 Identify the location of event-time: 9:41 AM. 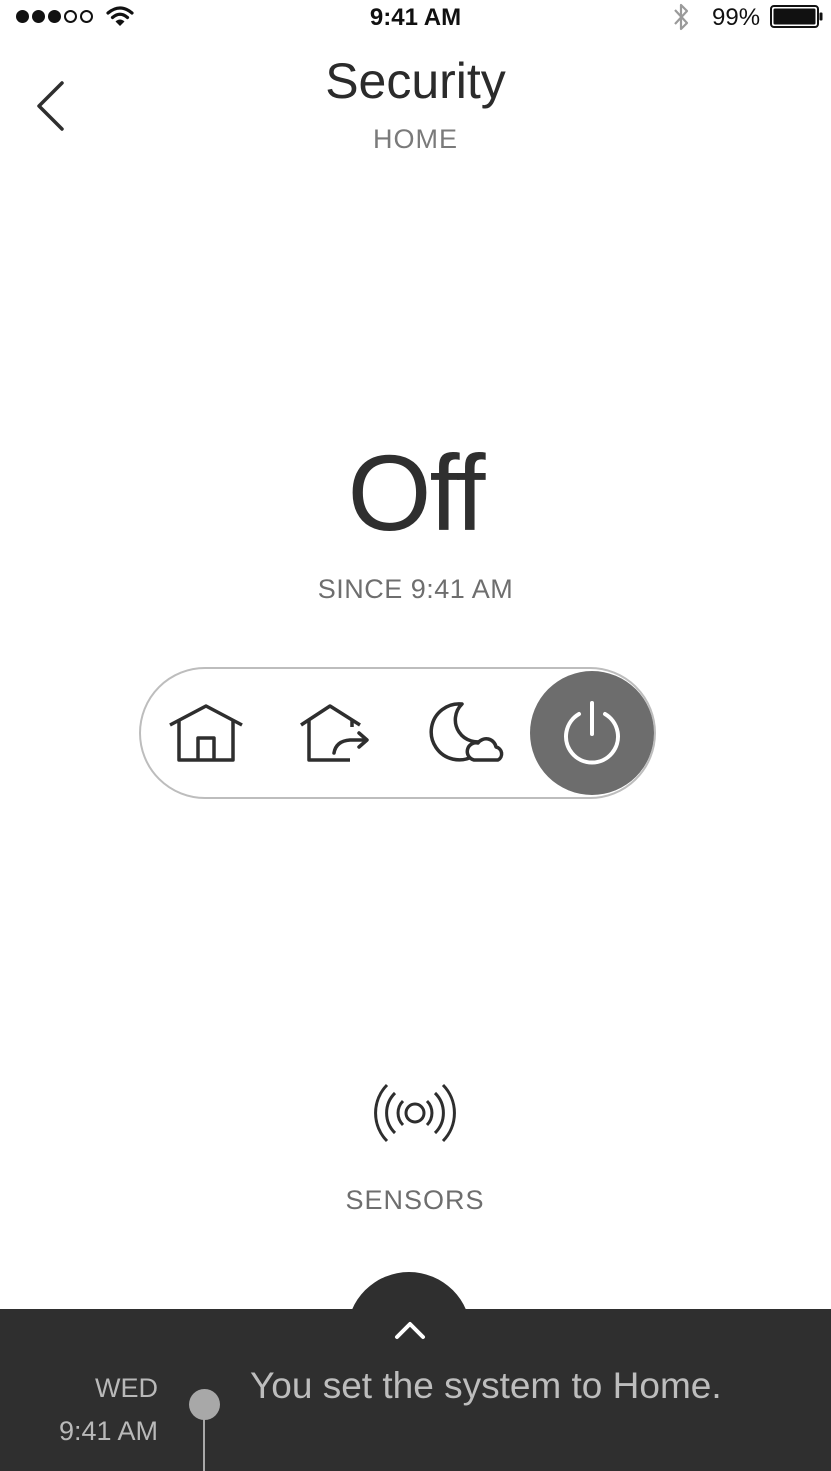
(108, 1431).